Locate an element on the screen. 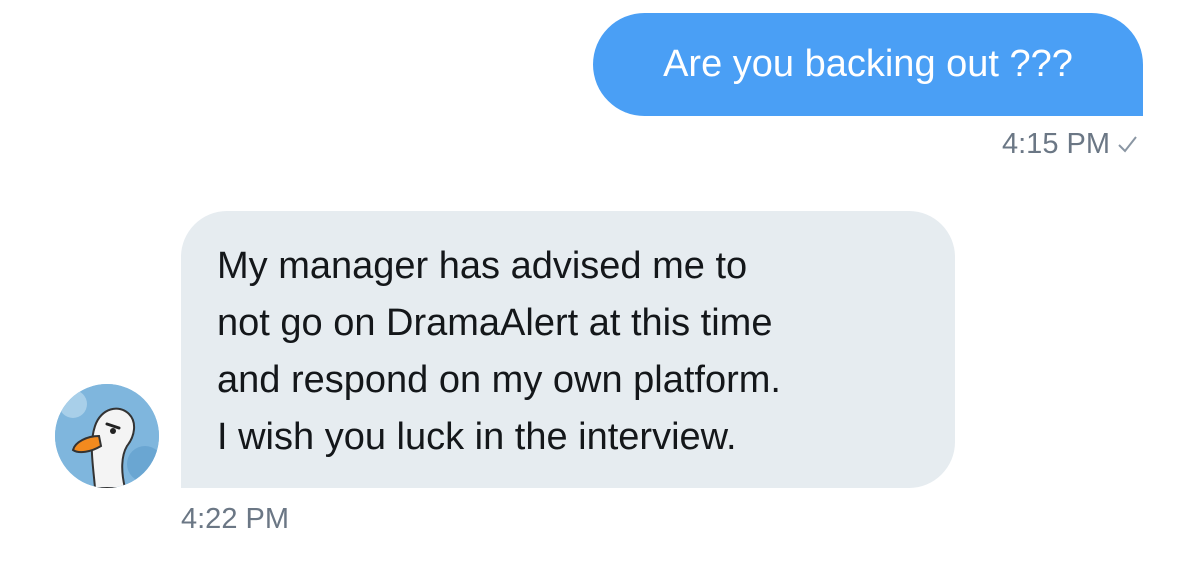 The width and height of the screenshot is (1200, 569). sent-message-bubble: Are you backing out ??? is located at coordinates (868, 64).